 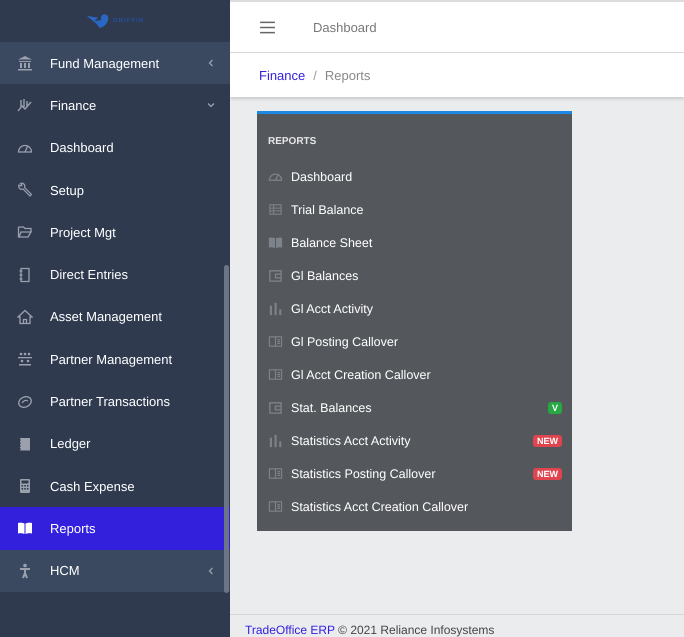 What do you see at coordinates (25, 486) in the screenshot?
I see `calculator-icon` at bounding box center [25, 486].